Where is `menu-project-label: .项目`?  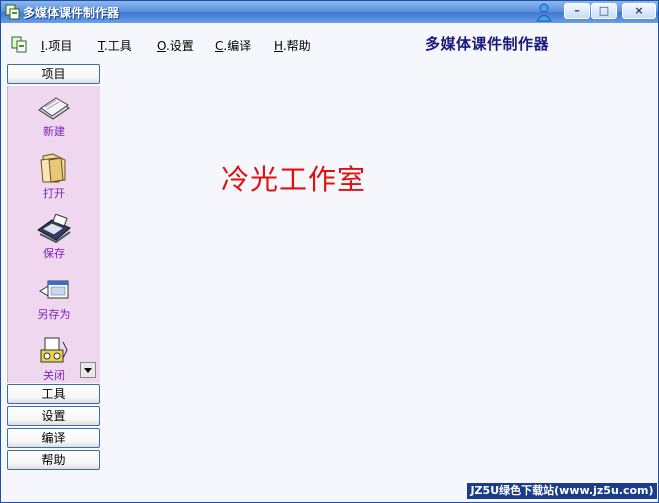
menu-project-label: .项目 is located at coordinates (58, 46).